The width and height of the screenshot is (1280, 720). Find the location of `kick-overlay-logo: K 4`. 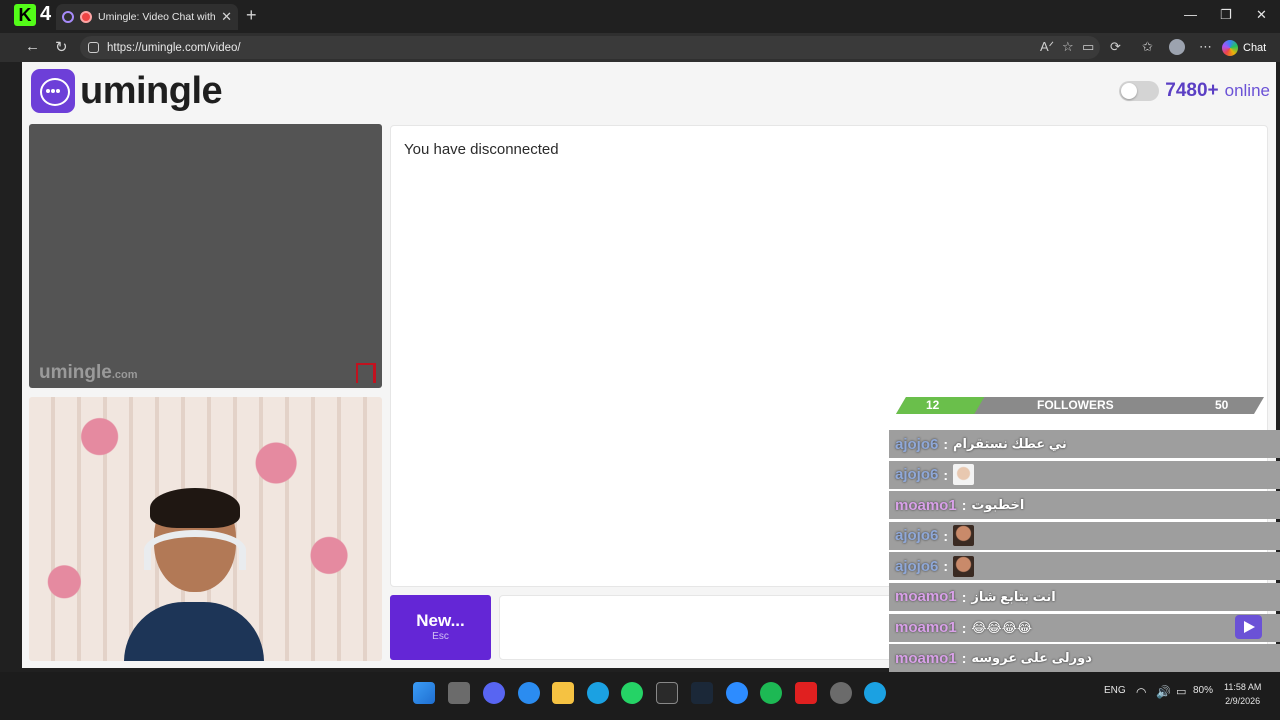

kick-overlay-logo: K 4 is located at coordinates (36, 15).